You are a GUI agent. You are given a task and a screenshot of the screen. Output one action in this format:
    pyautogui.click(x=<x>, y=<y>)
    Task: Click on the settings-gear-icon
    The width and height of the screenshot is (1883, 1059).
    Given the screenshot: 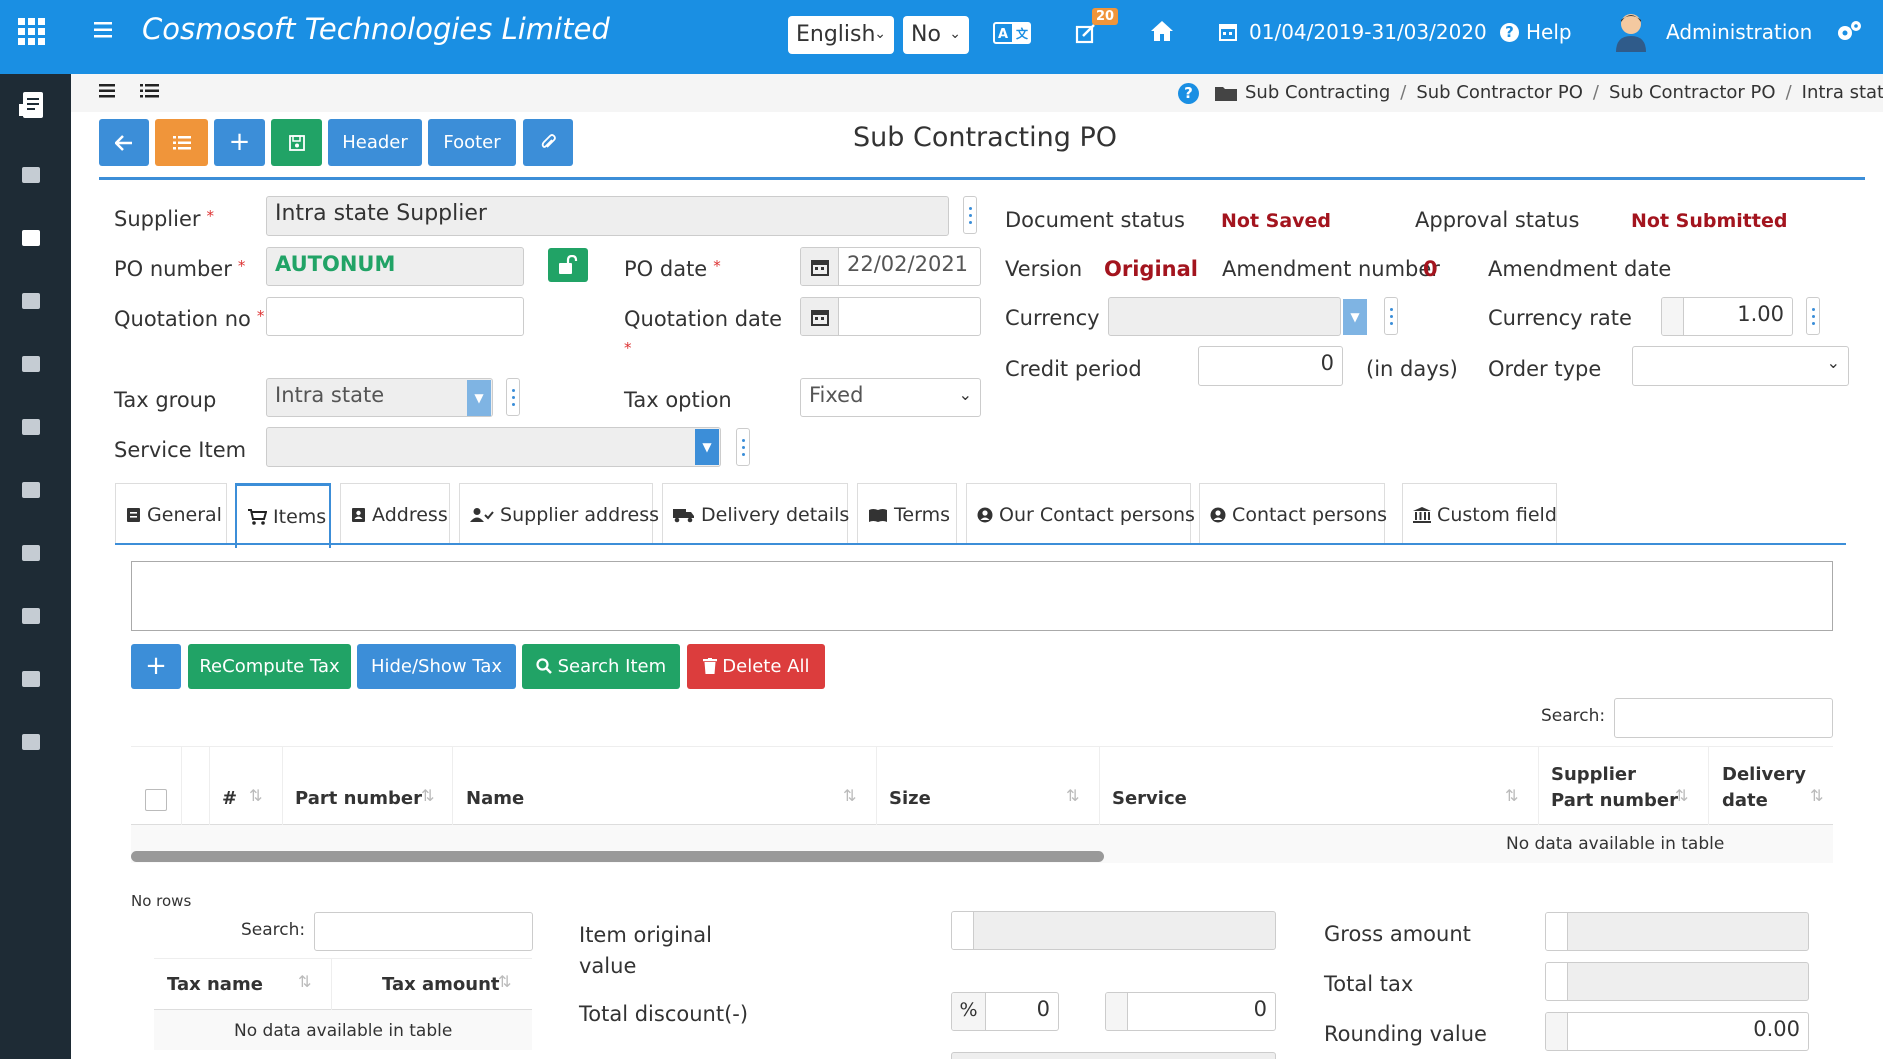 What is the action you would take?
    pyautogui.click(x=1849, y=32)
    